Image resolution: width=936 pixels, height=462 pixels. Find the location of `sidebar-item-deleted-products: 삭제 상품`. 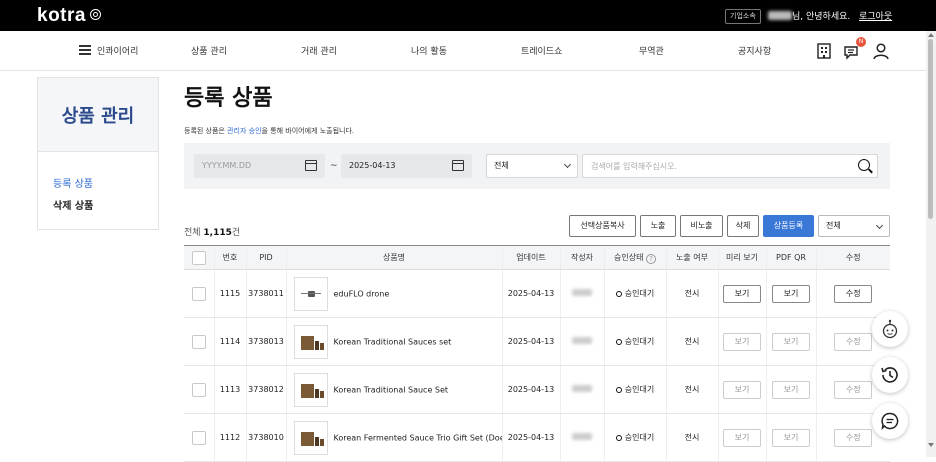

sidebar-item-deleted-products: 삭제 상품 is located at coordinates (73, 204).